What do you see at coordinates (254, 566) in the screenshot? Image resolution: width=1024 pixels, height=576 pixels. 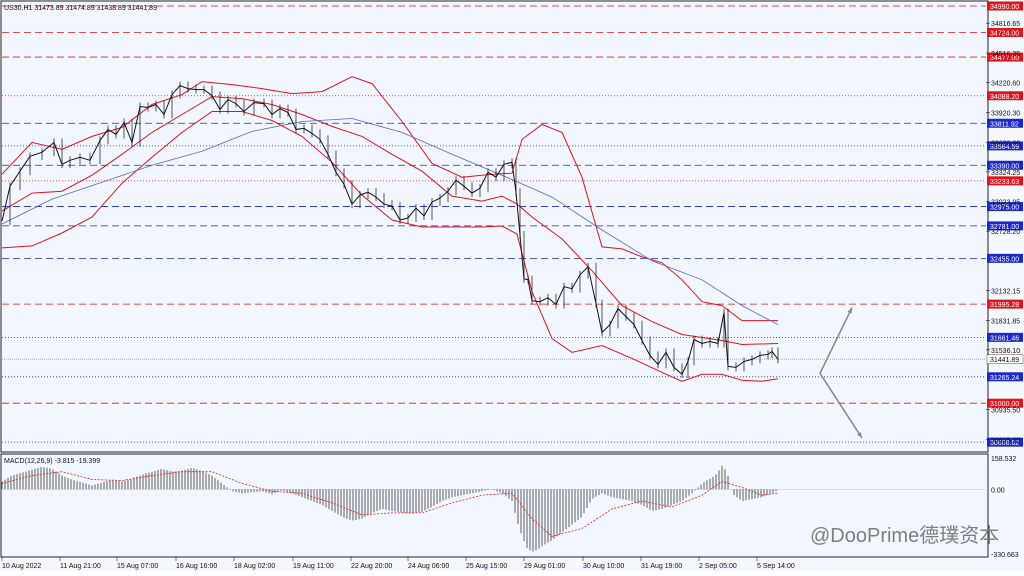 I see `x-tick-label: 18 Aug 02:00` at bounding box center [254, 566].